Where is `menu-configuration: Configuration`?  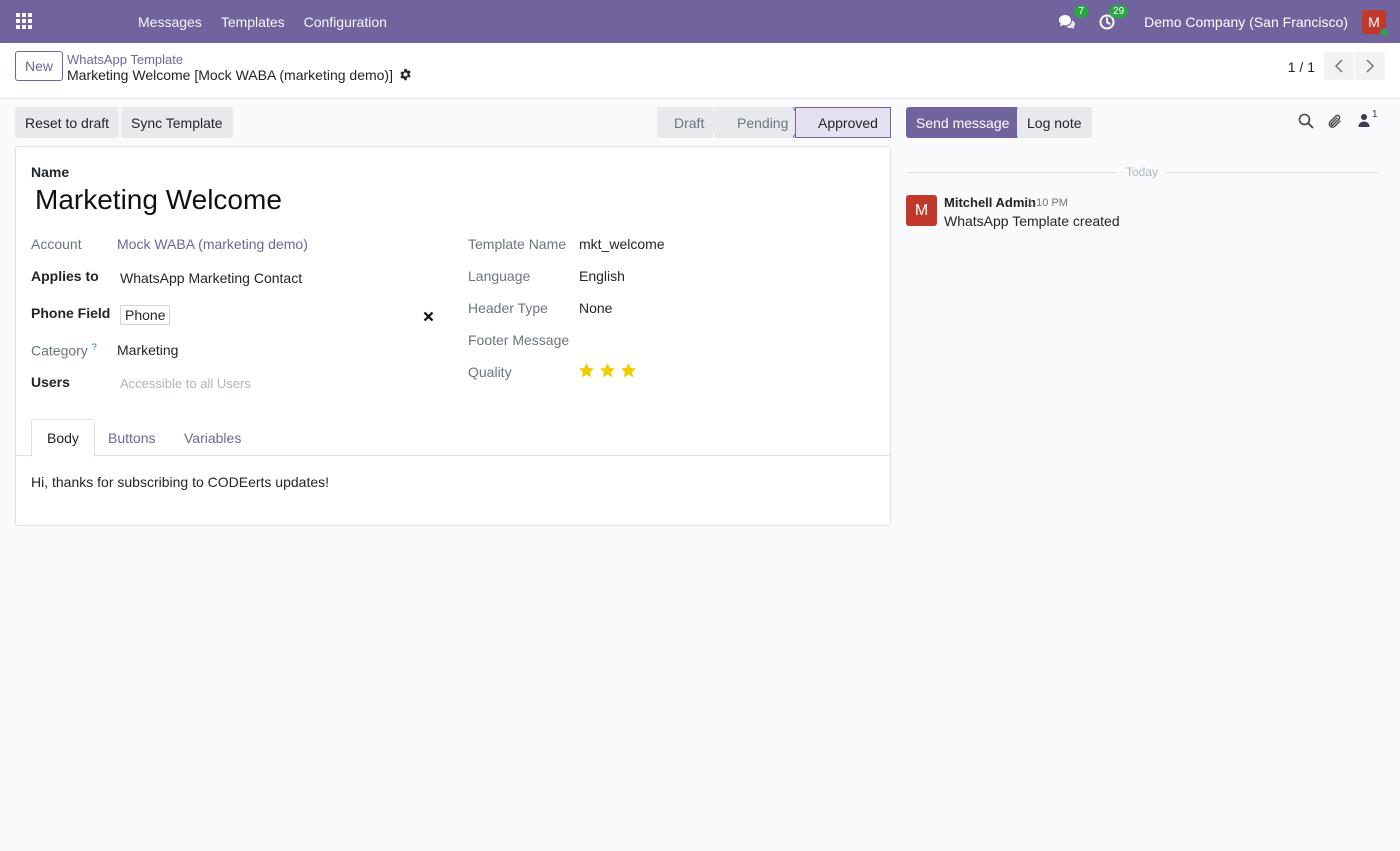
menu-configuration: Configuration is located at coordinates (345, 22).